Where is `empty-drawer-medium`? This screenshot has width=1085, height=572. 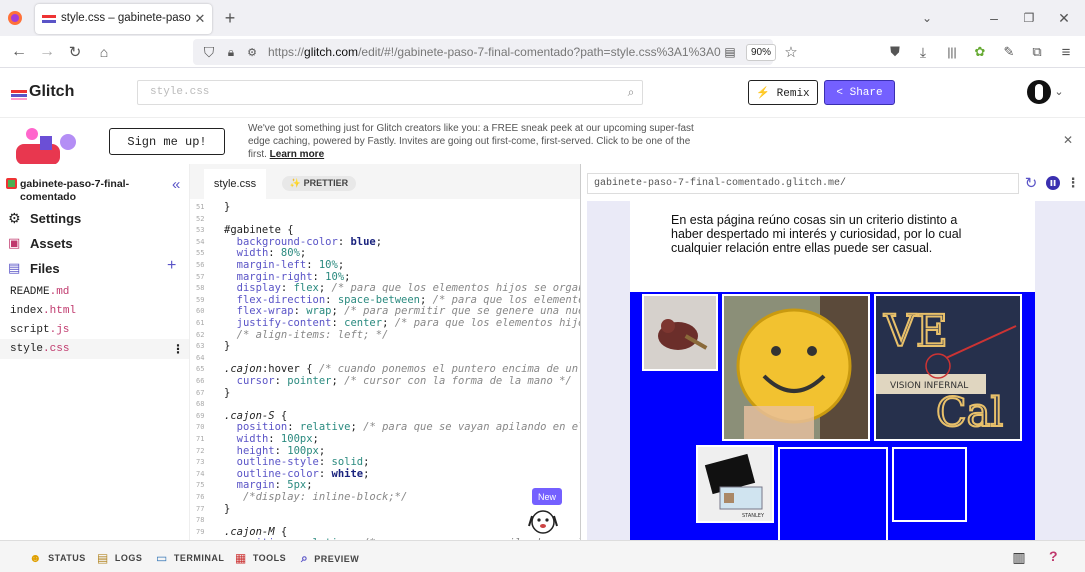 empty-drawer-medium is located at coordinates (833, 495).